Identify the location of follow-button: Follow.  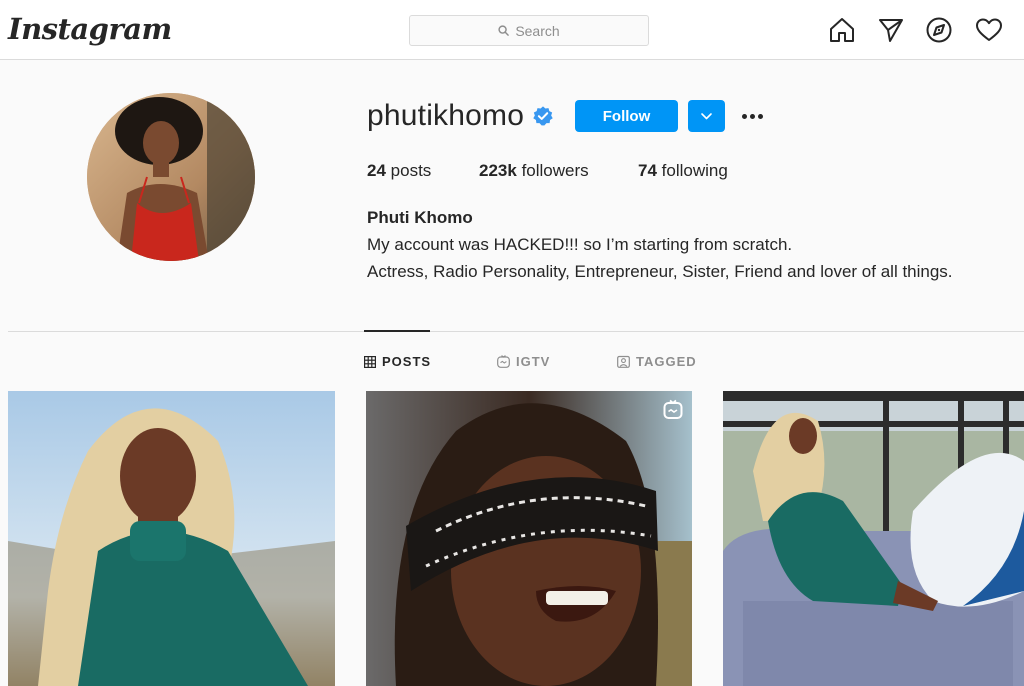
(626, 116).